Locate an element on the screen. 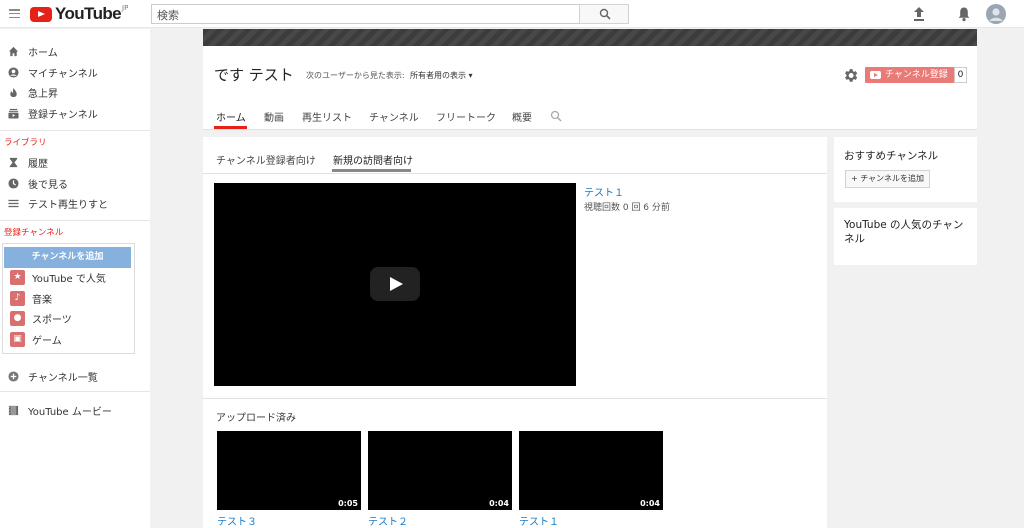 Image resolution: width=1024 pixels, height=528 pixels. video-thumbnail: 0:05 is located at coordinates (289, 470).